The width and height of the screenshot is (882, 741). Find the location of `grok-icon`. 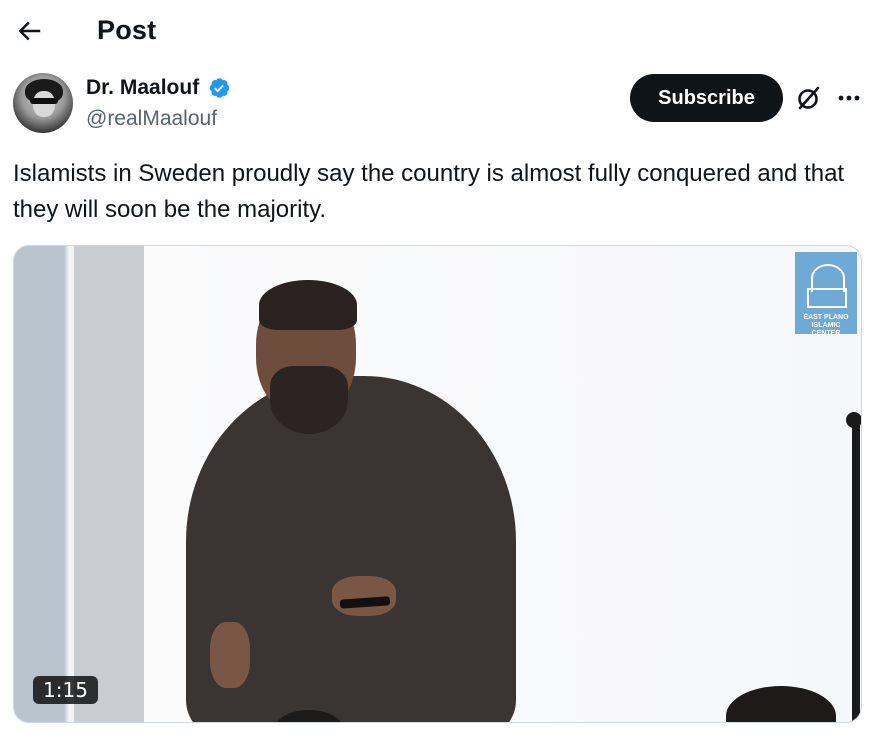

grok-icon is located at coordinates (809, 98).